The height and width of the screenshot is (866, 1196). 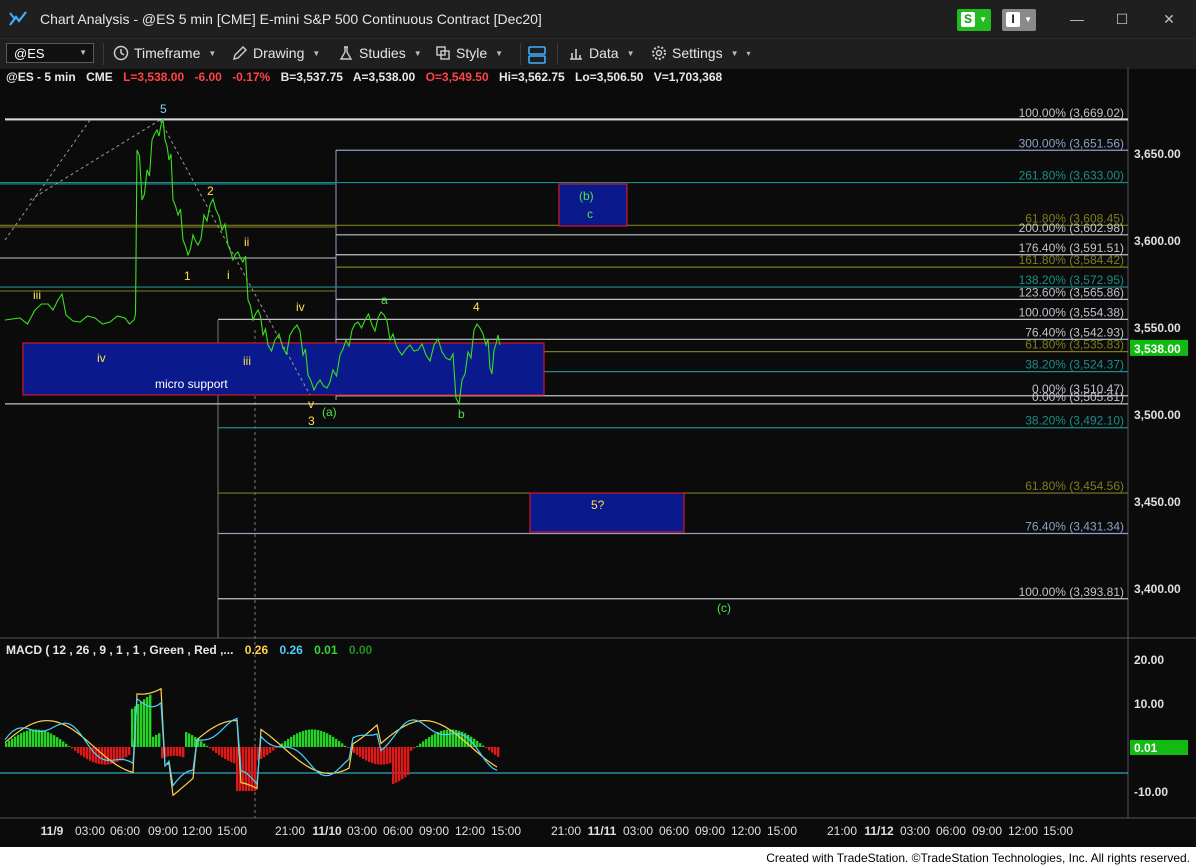 I want to click on time-tick-label: 21:00, so click(x=566, y=831).